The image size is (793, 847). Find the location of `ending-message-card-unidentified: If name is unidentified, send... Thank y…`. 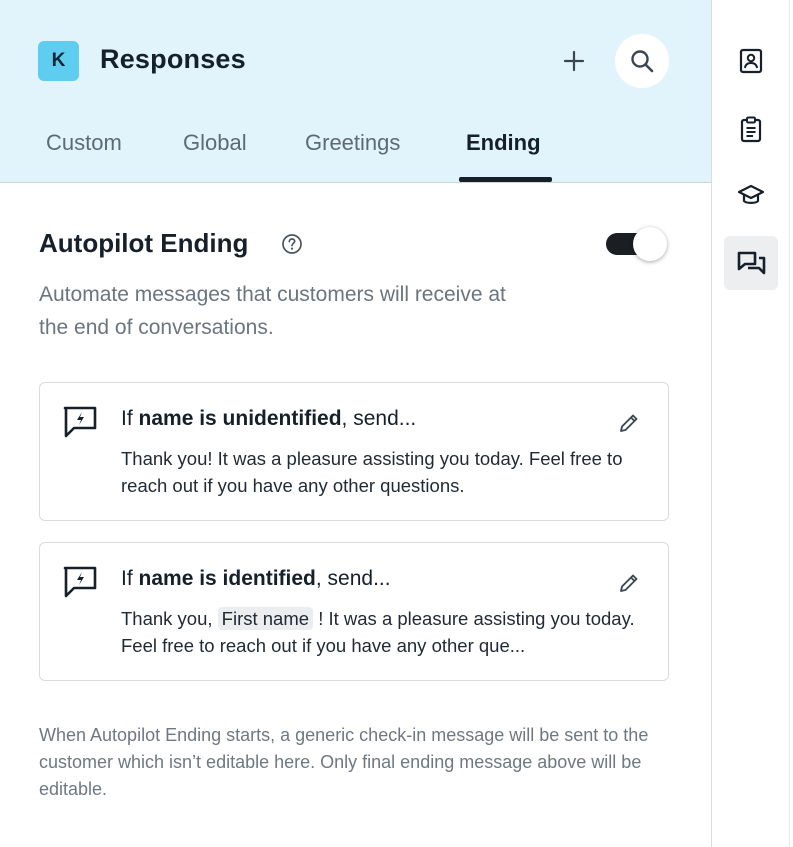

ending-message-card-unidentified: If name is unidentified, send... Thank y… is located at coordinates (354, 451).